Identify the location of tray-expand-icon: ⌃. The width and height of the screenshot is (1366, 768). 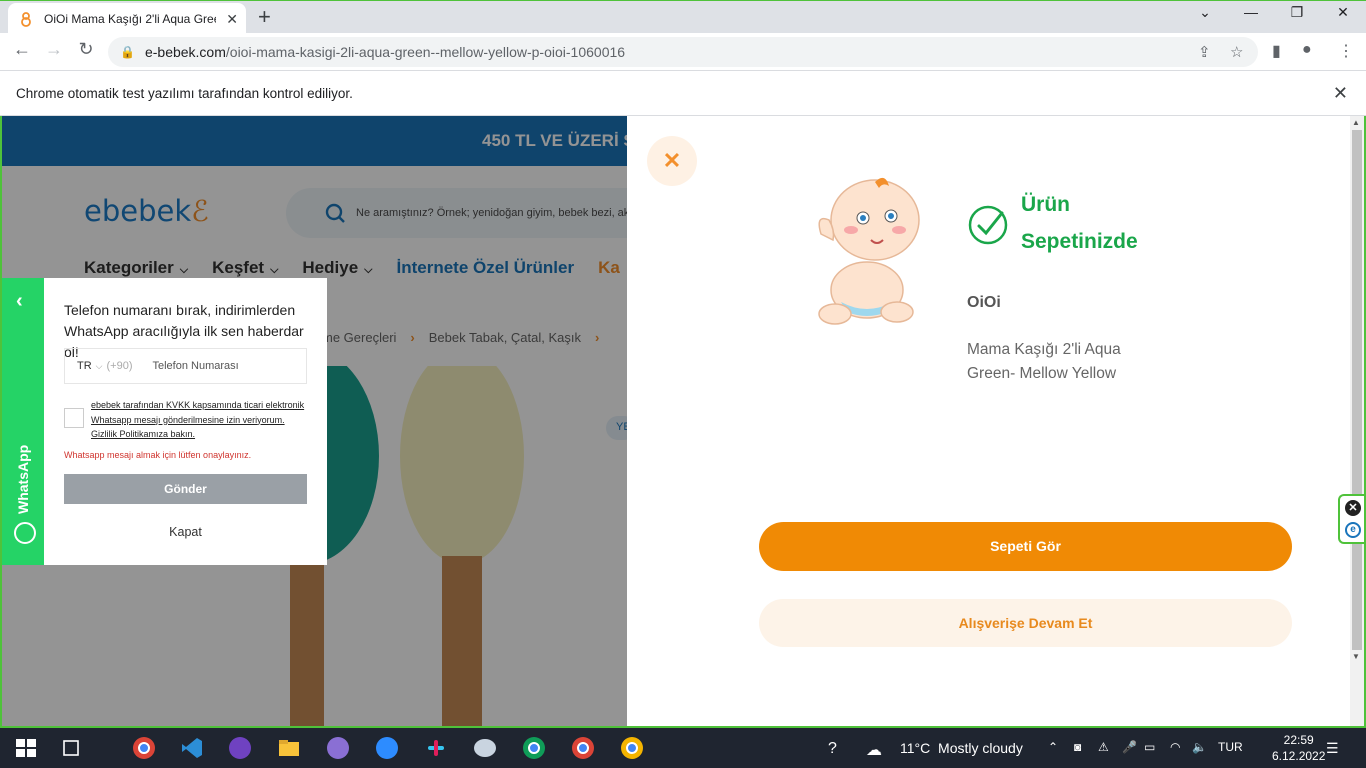
(1053, 747).